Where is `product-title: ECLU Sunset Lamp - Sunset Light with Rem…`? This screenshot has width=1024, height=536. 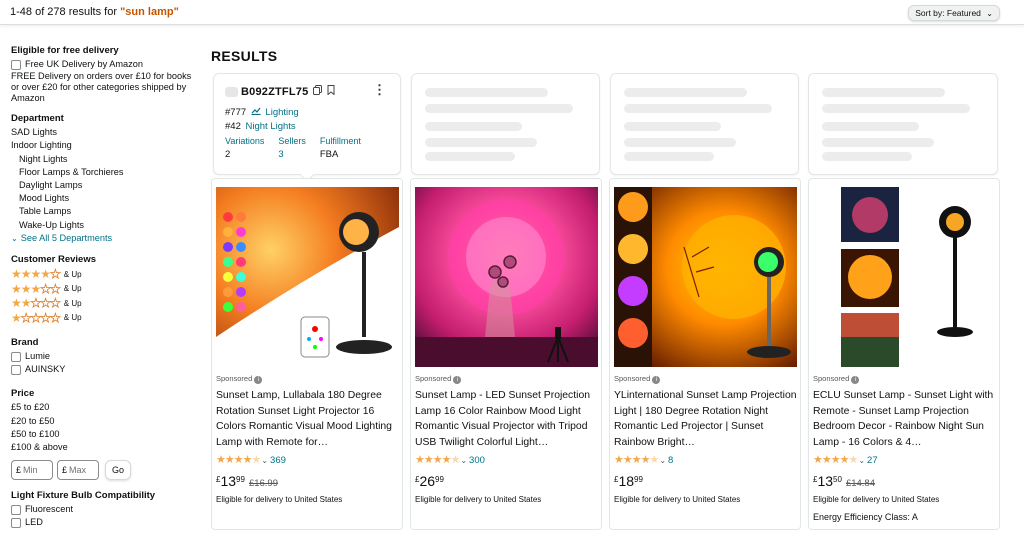
product-title: ECLU Sunset Lamp - Sunset Light with Rem… is located at coordinates (904, 419).